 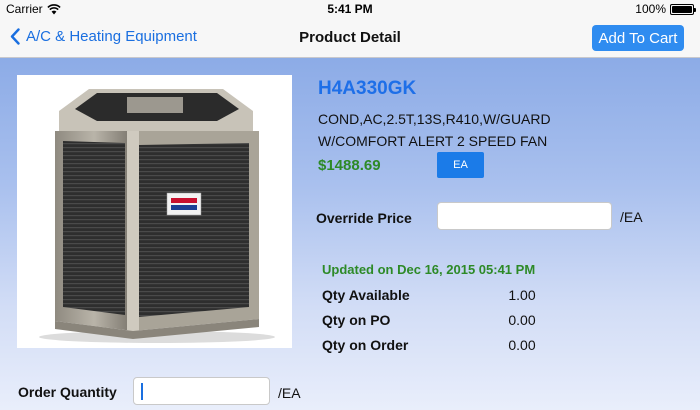 What do you see at coordinates (433, 141) in the screenshot?
I see `product-description-line-2: W/COMFORT ALERT 2 SPEED FAN` at bounding box center [433, 141].